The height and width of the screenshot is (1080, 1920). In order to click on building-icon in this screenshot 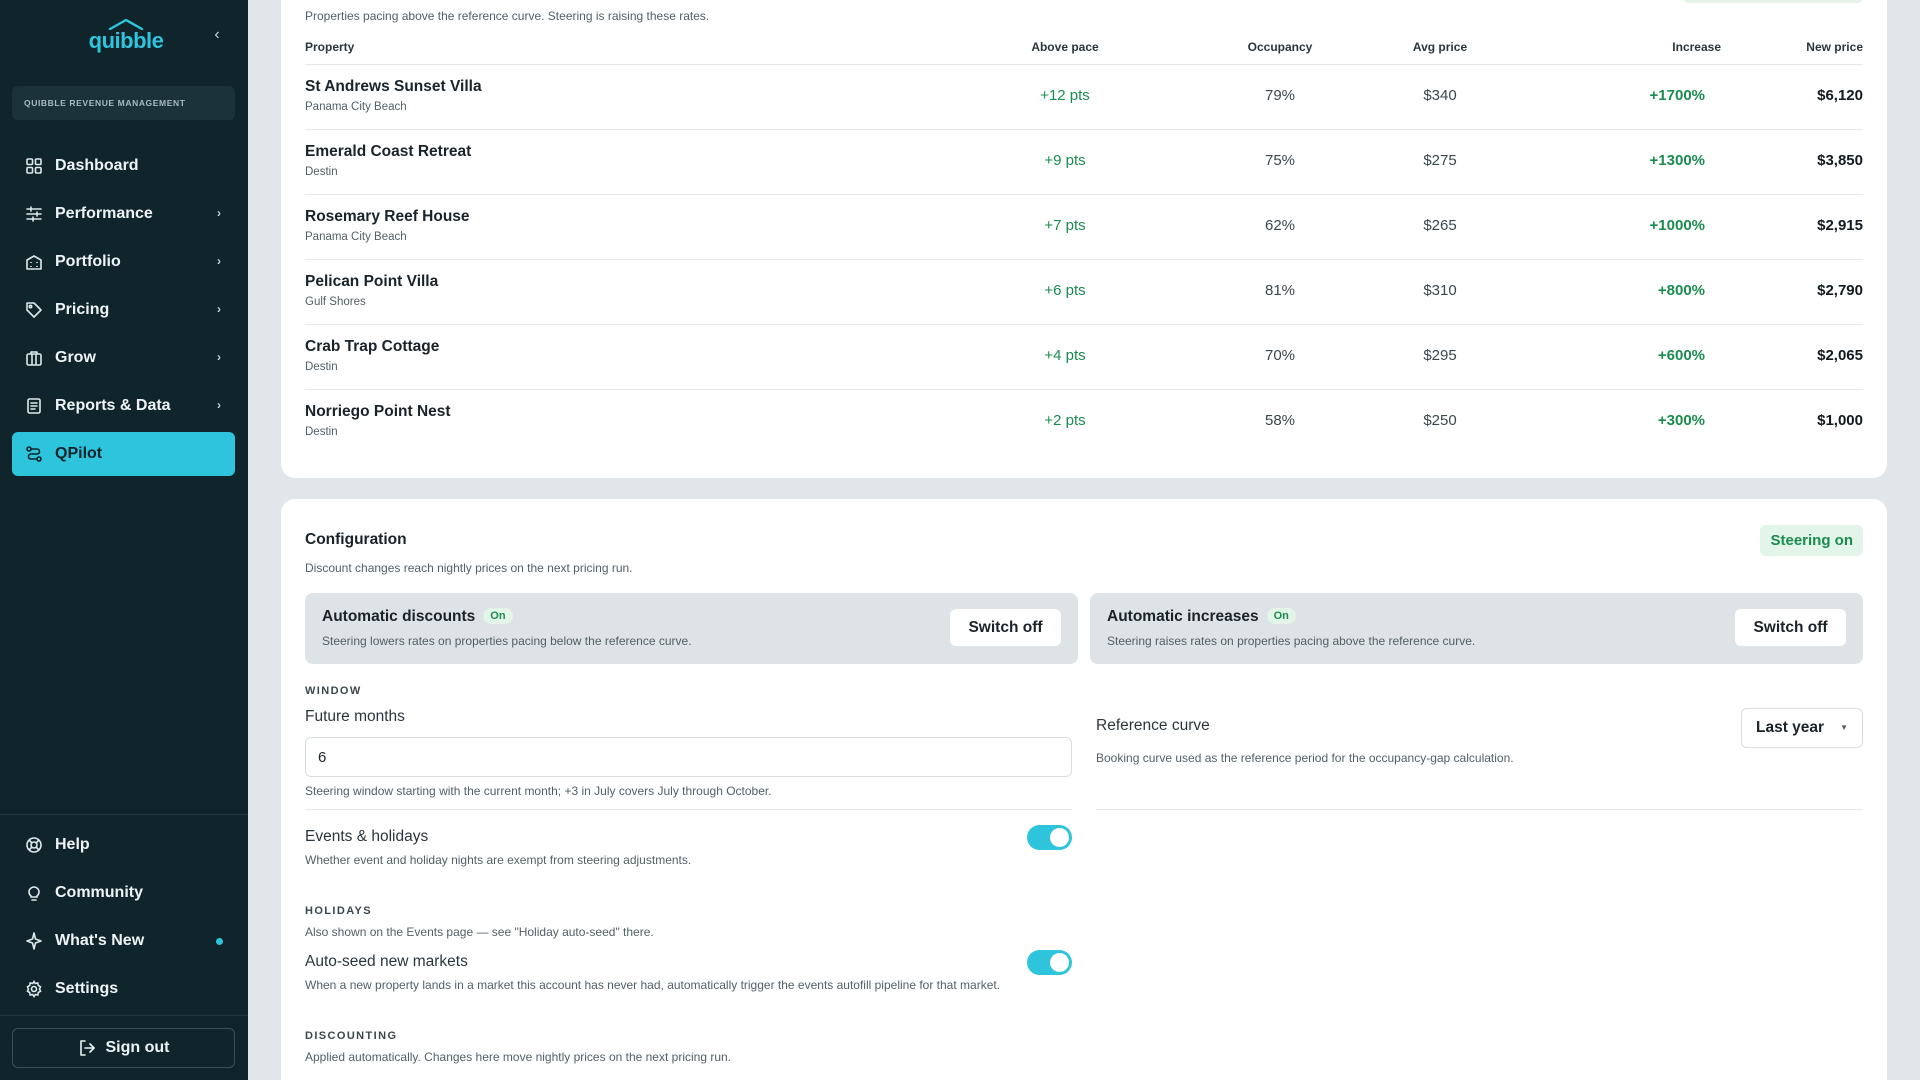, I will do `click(34, 262)`.